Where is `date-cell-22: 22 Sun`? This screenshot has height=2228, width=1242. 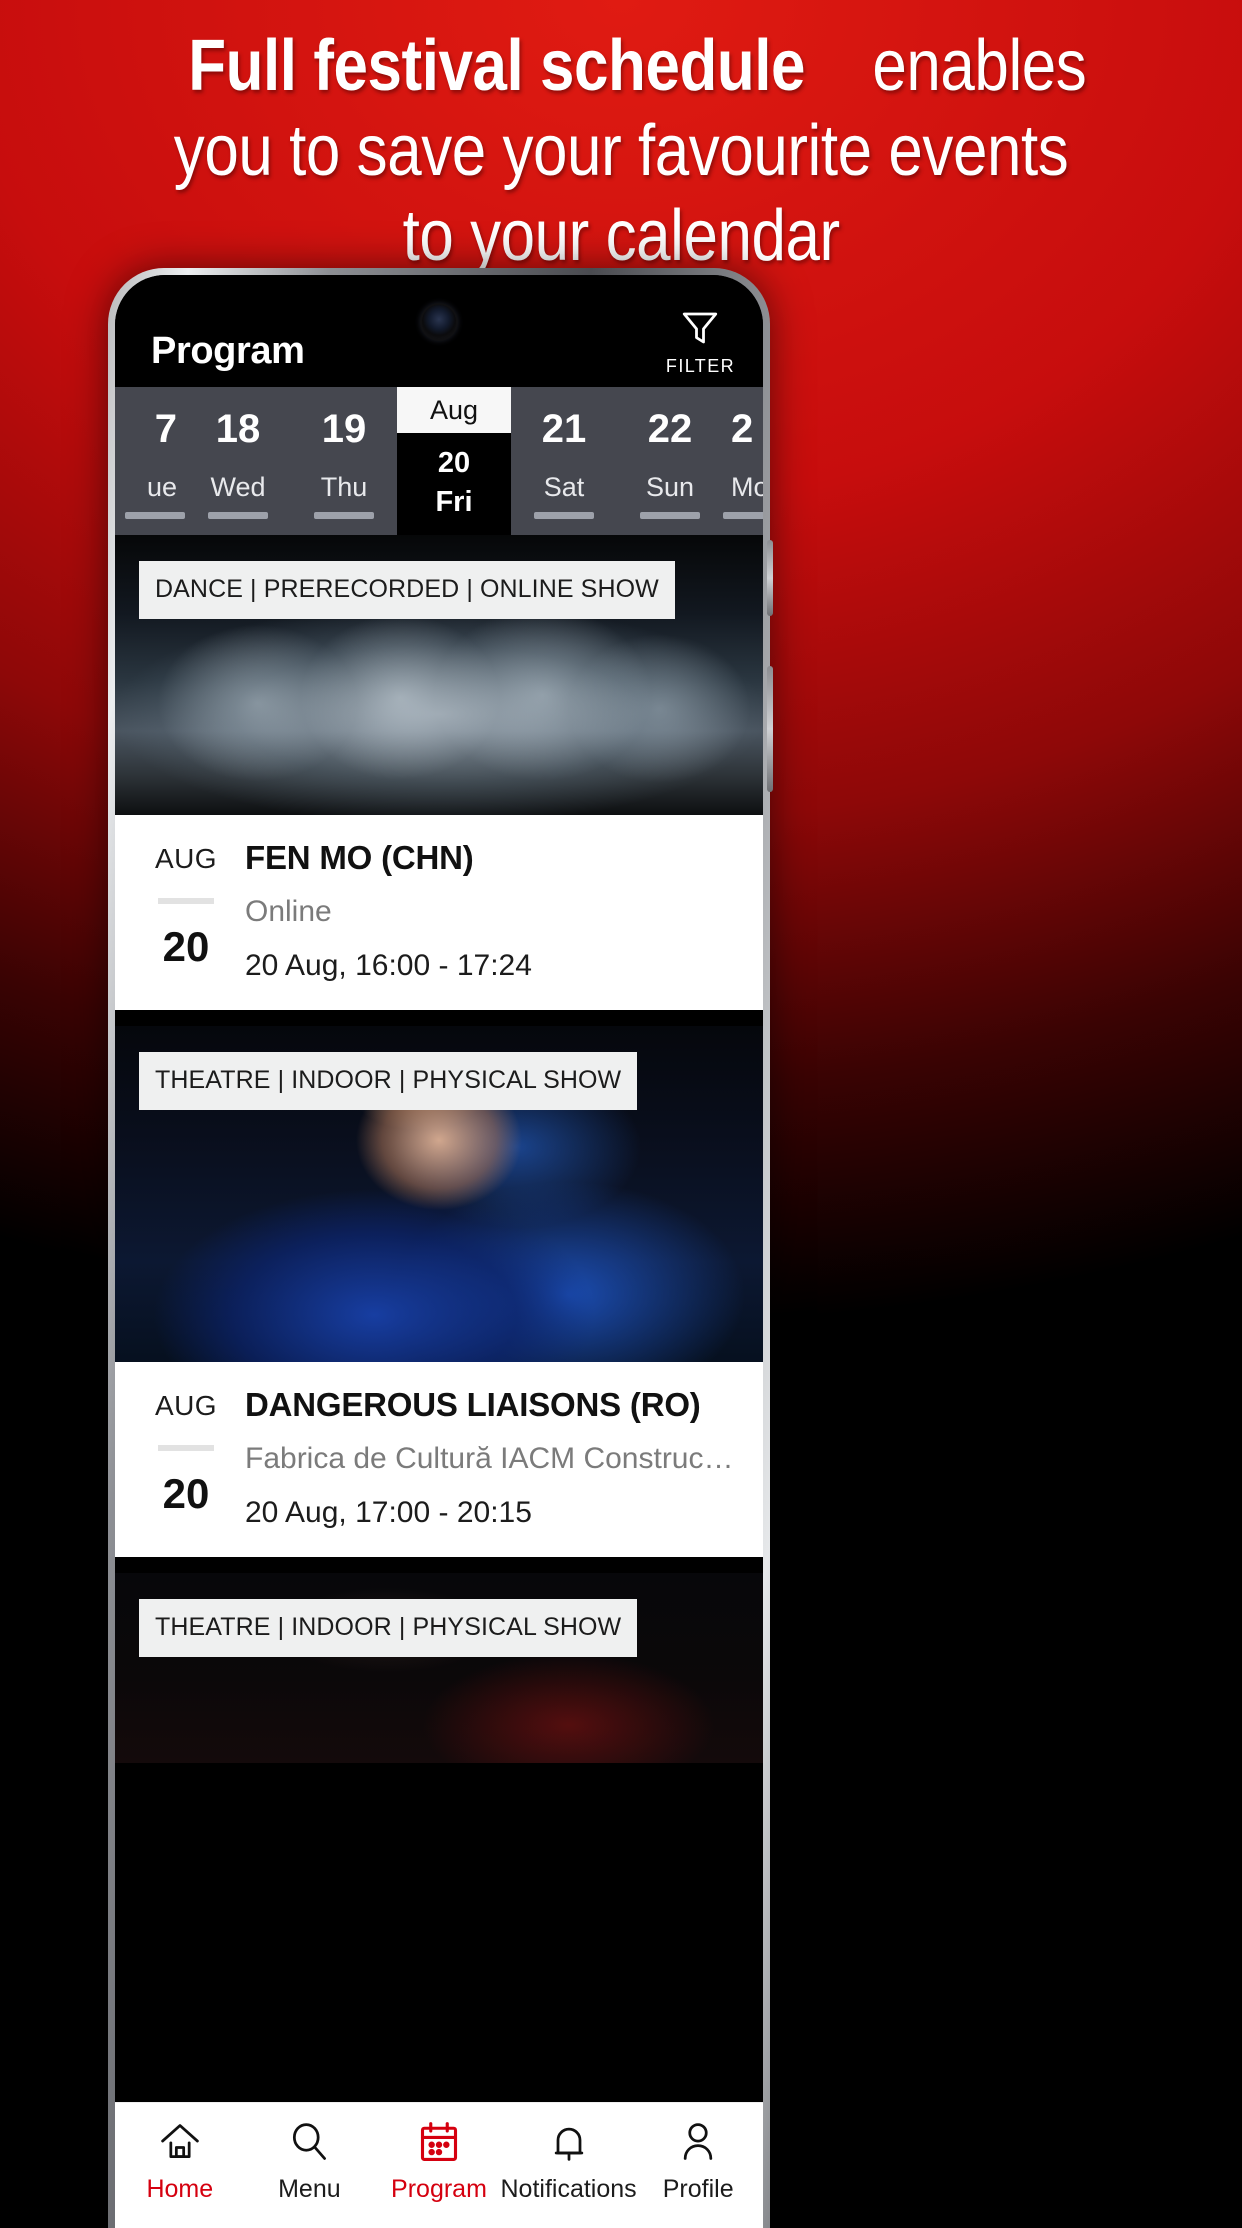 date-cell-22: 22 Sun is located at coordinates (670, 461).